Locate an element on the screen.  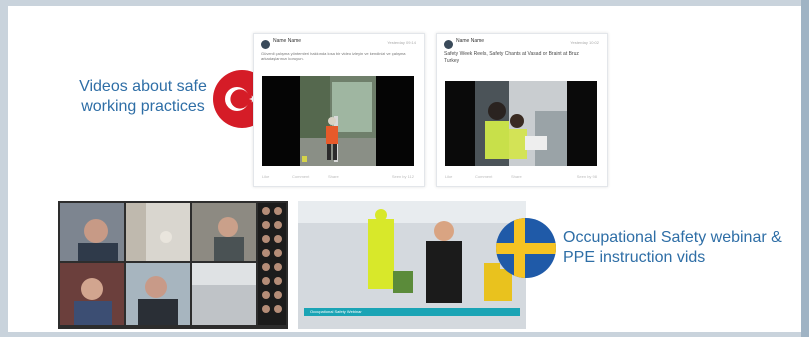
webinar-video: Occupational Safety Webinar is located at coordinates (412, 265).